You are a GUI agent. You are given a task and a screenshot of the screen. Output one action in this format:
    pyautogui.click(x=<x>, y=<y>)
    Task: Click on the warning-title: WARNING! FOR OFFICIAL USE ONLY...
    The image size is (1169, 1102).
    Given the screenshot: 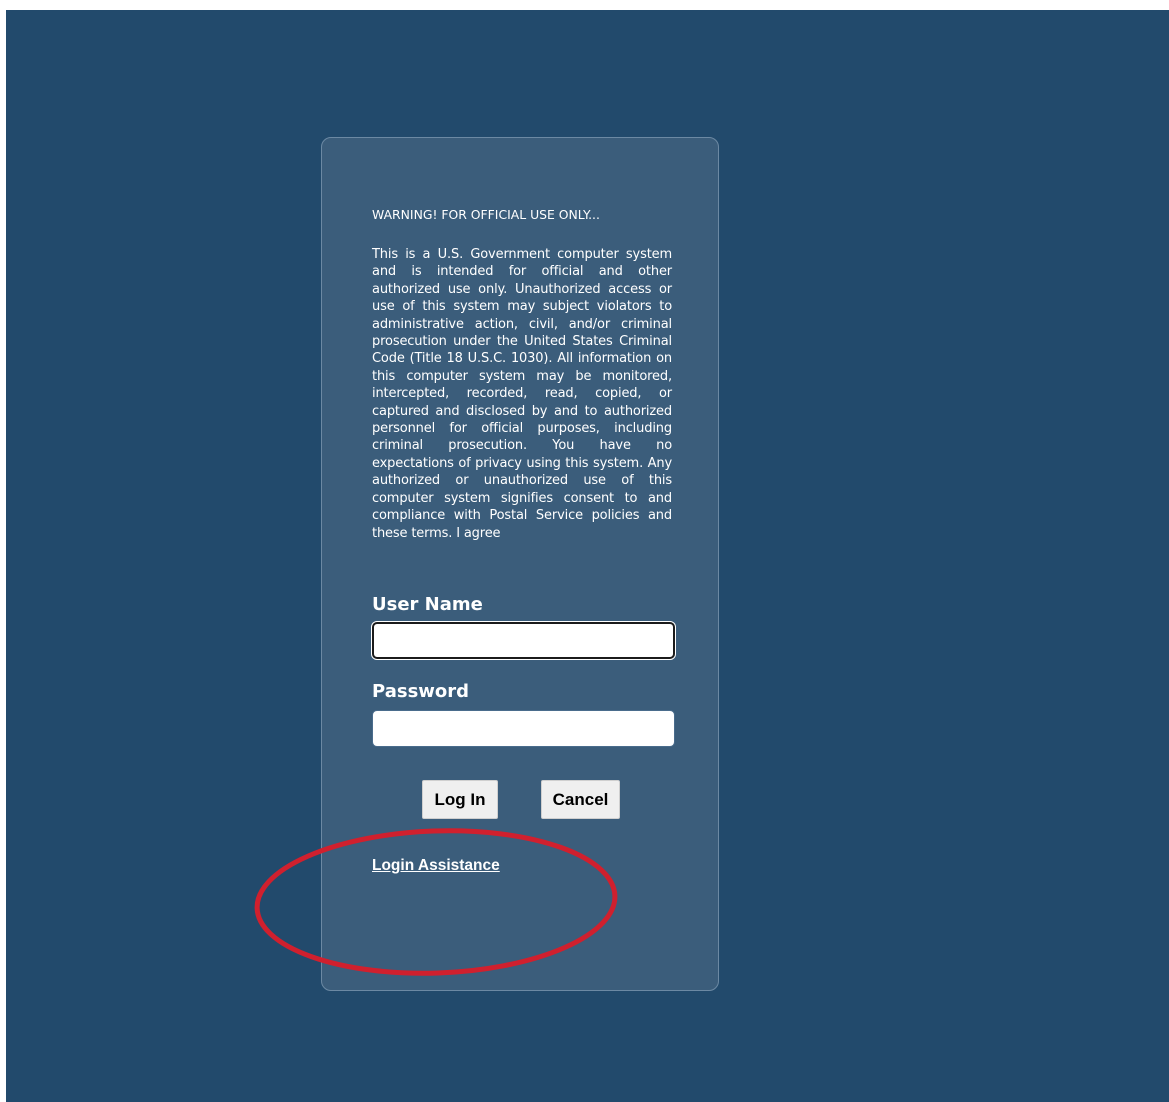 What is the action you would take?
    pyautogui.click(x=486, y=214)
    